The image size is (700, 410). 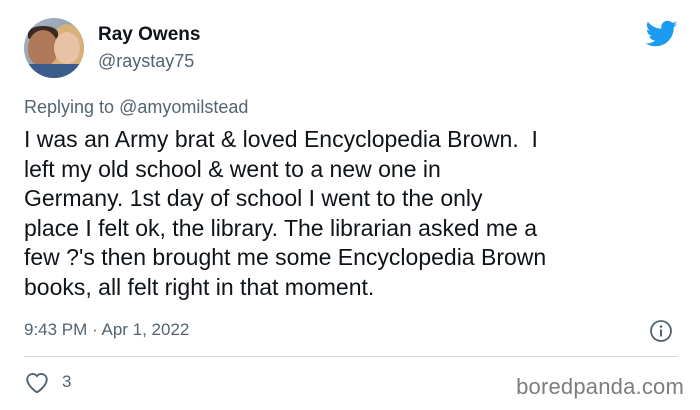 I want to click on user-handle: @raystay75, so click(x=149, y=61).